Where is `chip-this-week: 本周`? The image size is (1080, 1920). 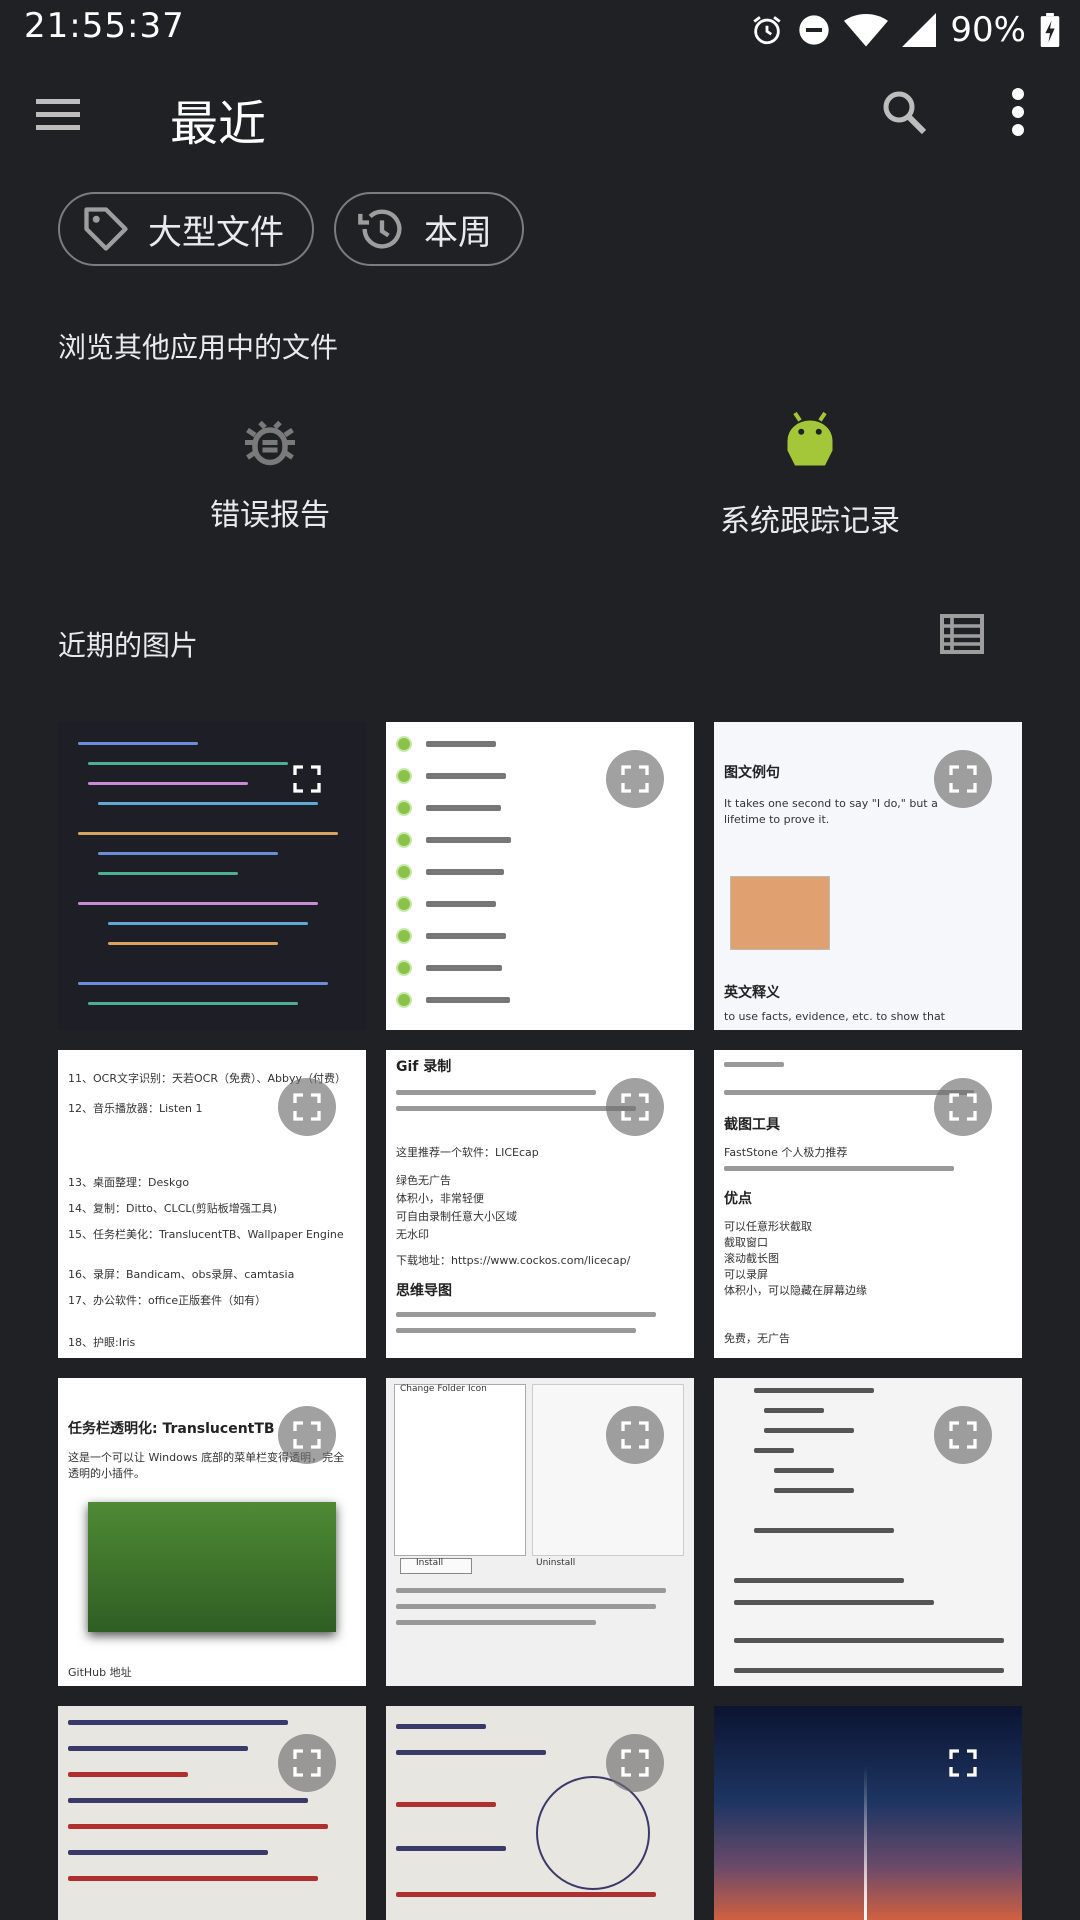
chip-this-week: 本周 is located at coordinates (429, 229).